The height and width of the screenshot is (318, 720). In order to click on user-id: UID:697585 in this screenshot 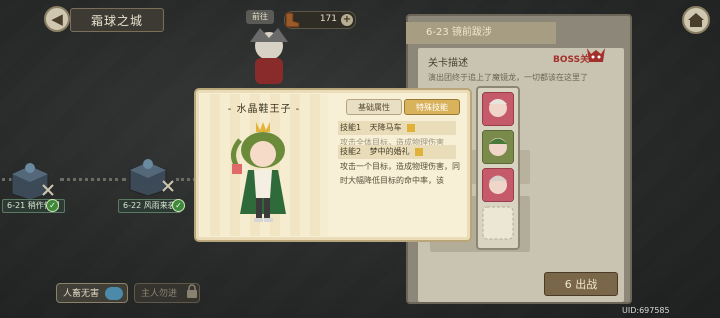, I will do `click(646, 310)`.